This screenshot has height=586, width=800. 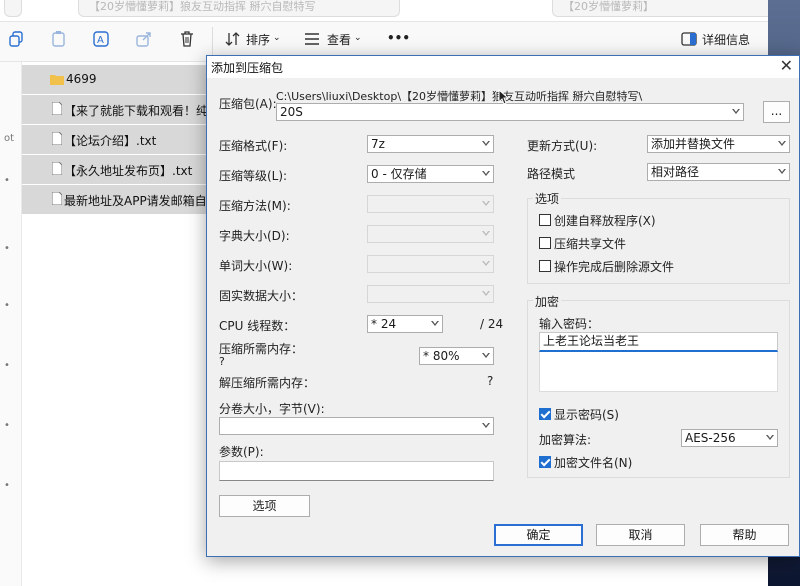 What do you see at coordinates (430, 174) in the screenshot?
I see `level-combo: 0 - 仅存储` at bounding box center [430, 174].